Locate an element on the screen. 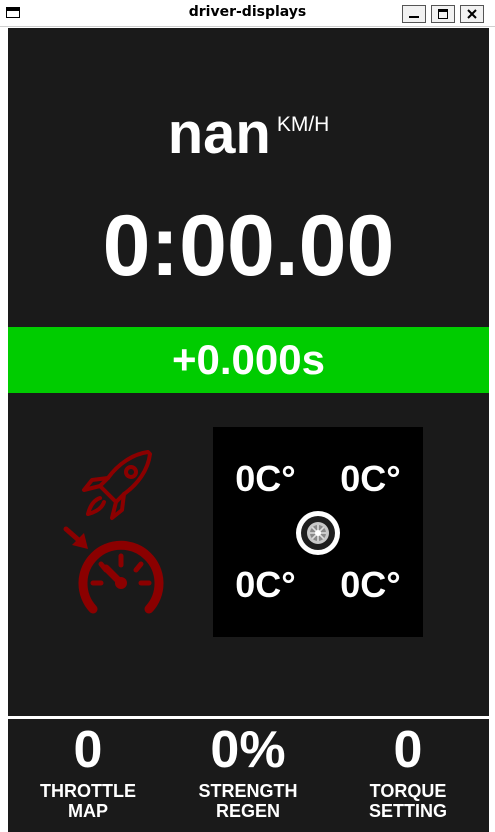 Image resolution: width=495 pixels, height=832 pixels. tyre-temp-front-right: 0C° is located at coordinates (370, 478).